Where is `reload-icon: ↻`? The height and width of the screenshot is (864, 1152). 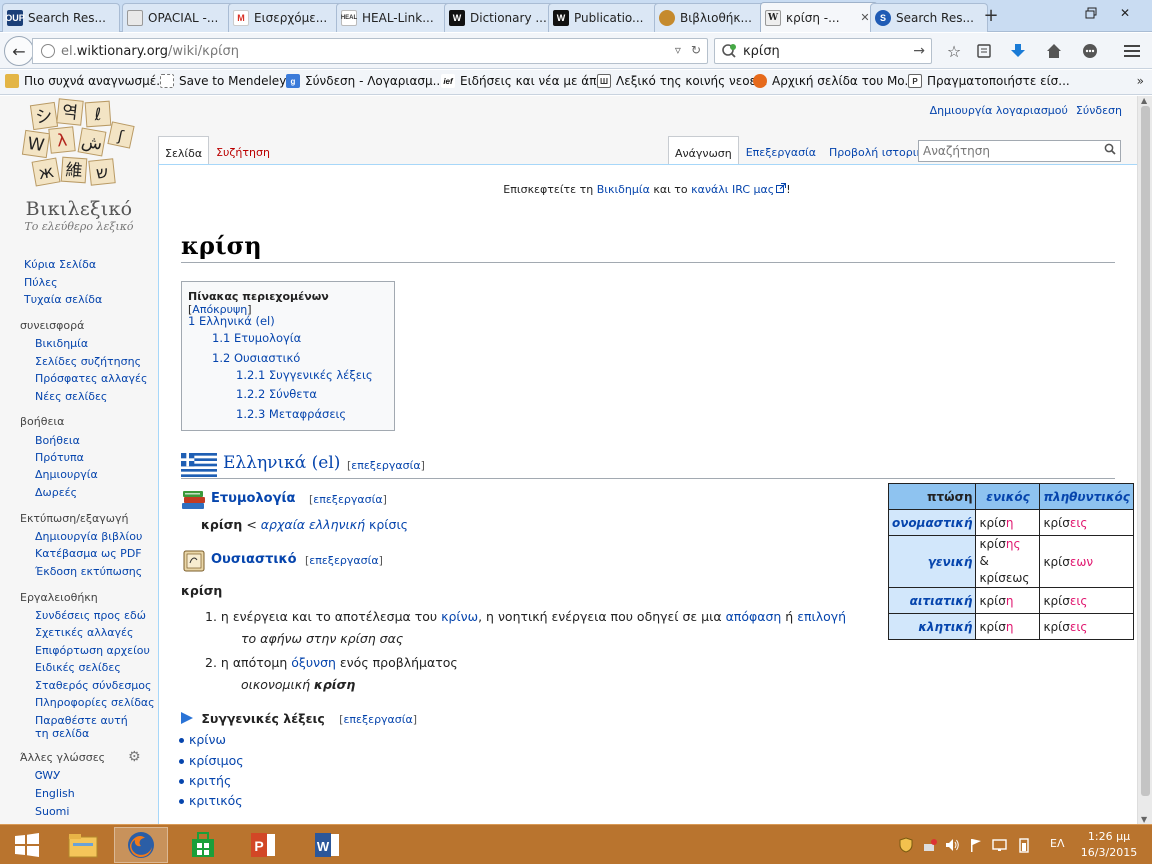 reload-icon: ↻ is located at coordinates (696, 50).